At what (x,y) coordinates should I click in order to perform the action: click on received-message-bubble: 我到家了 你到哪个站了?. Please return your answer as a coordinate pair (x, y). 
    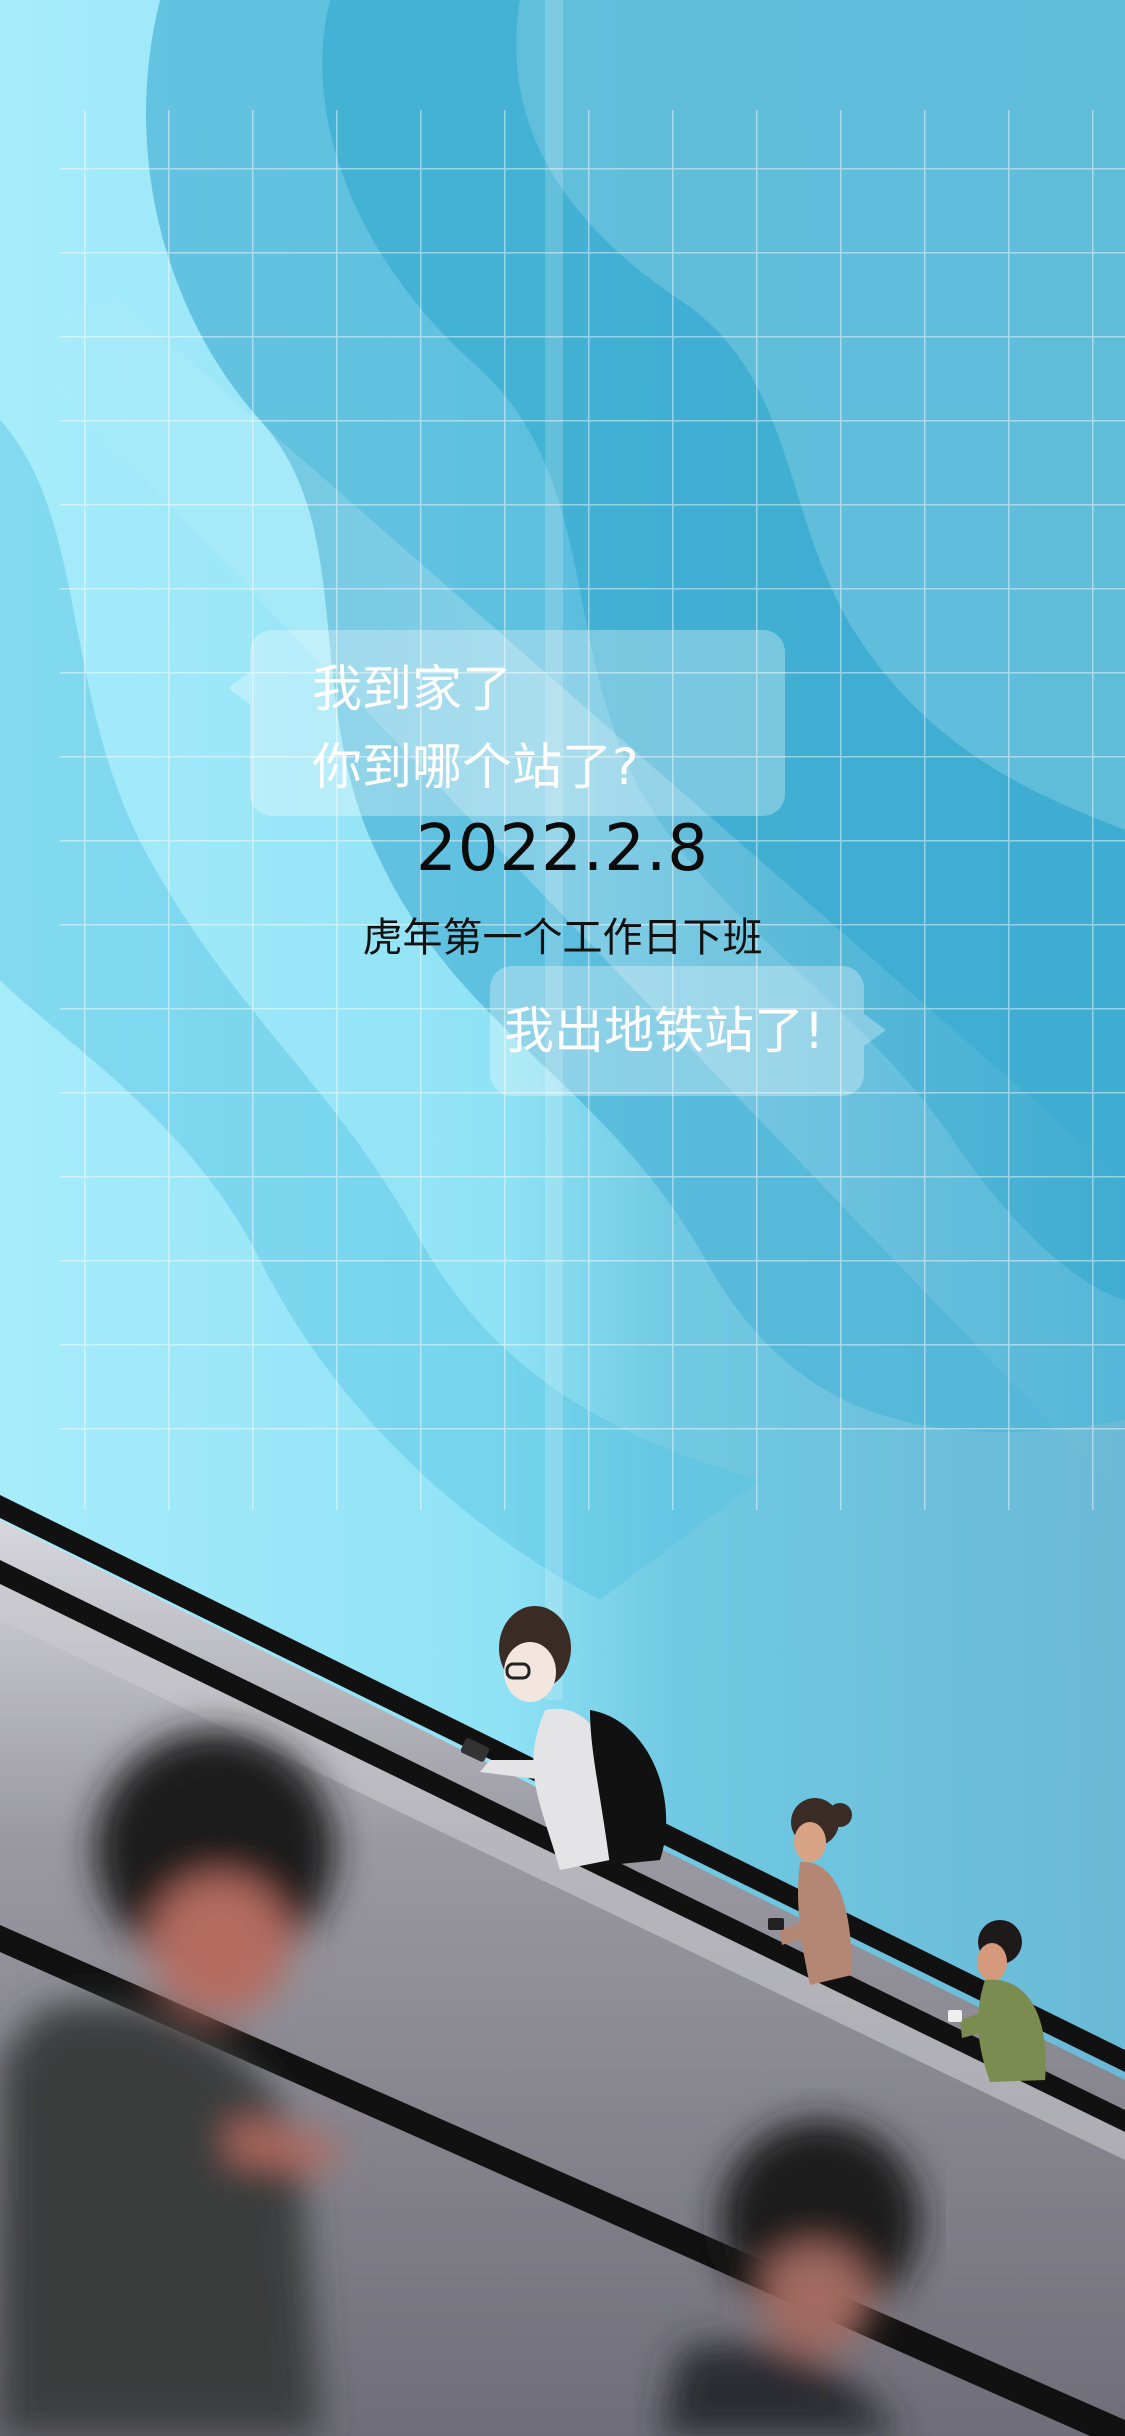
    Looking at the image, I should click on (506, 723).